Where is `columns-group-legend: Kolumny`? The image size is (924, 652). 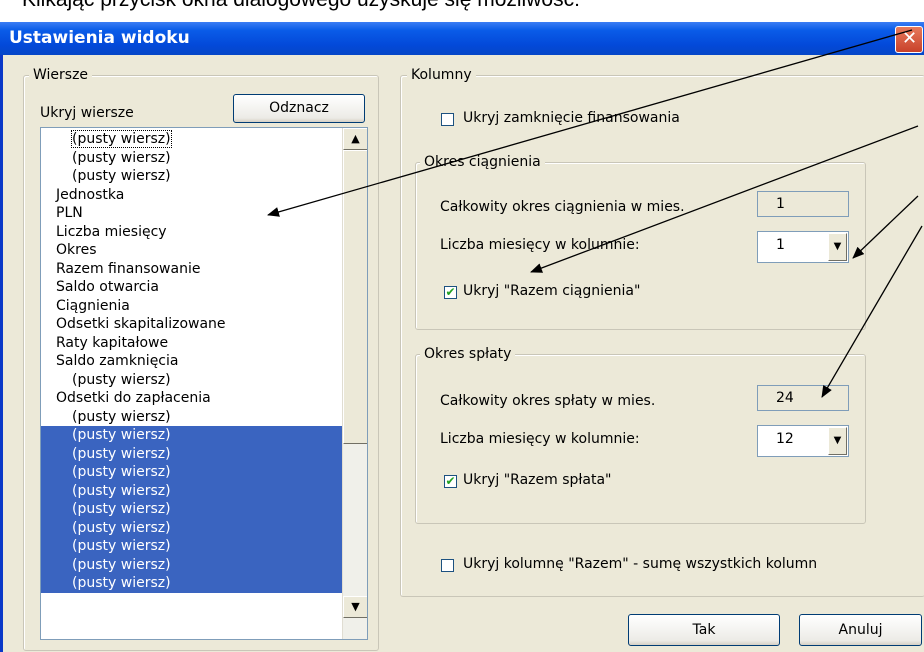
columns-group-legend: Kolumny is located at coordinates (441, 75).